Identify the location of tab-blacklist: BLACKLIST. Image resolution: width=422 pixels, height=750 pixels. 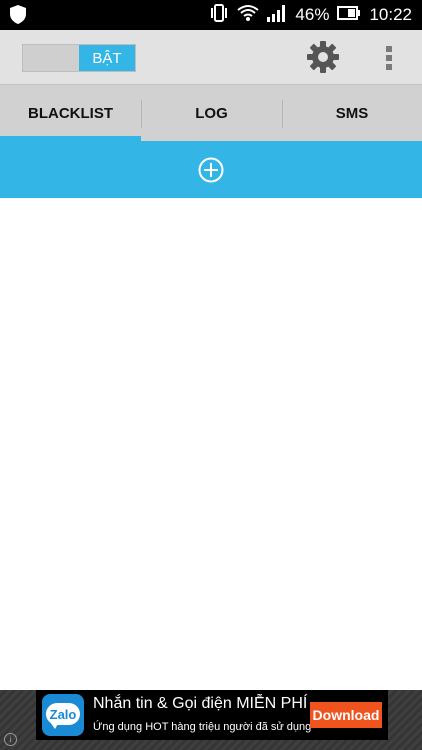
(70, 113).